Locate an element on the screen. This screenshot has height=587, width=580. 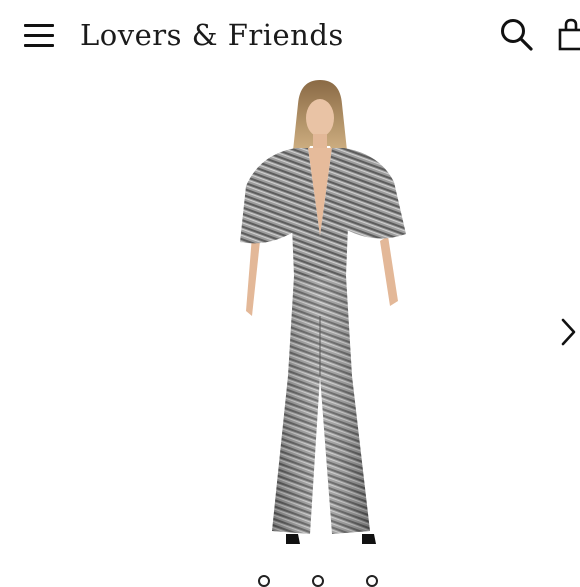
shopping-bag-icon is located at coordinates (568, 35).